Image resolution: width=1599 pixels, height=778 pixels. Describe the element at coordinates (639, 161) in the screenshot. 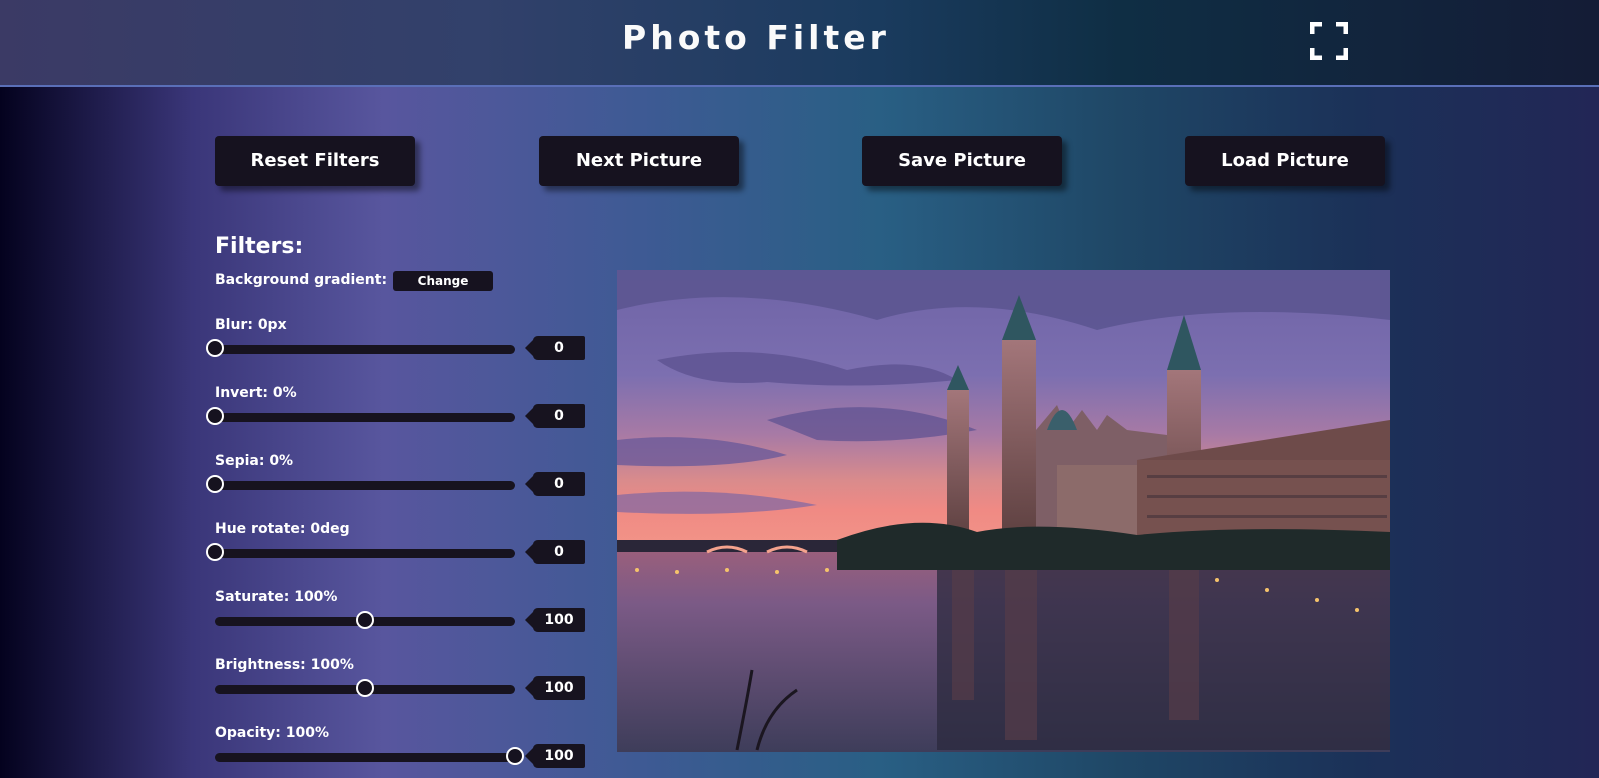

I see `next-picture-button: Next Picture` at that location.